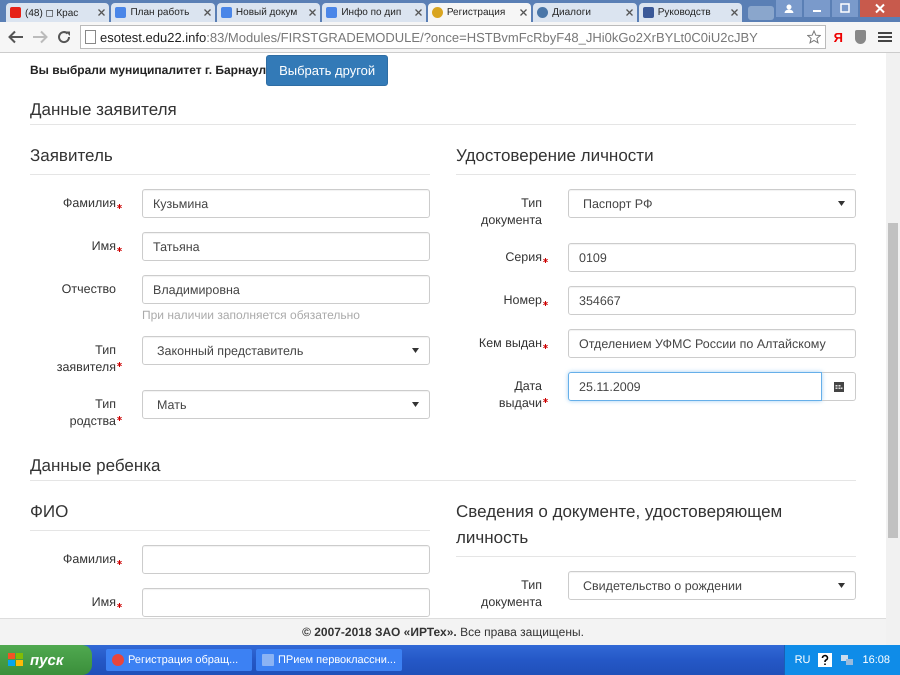 This screenshot has width=900, height=675. What do you see at coordinates (148, 70) in the screenshot?
I see `municipality-text: Вы выбрали муниципалитет г. Барнаул` at bounding box center [148, 70].